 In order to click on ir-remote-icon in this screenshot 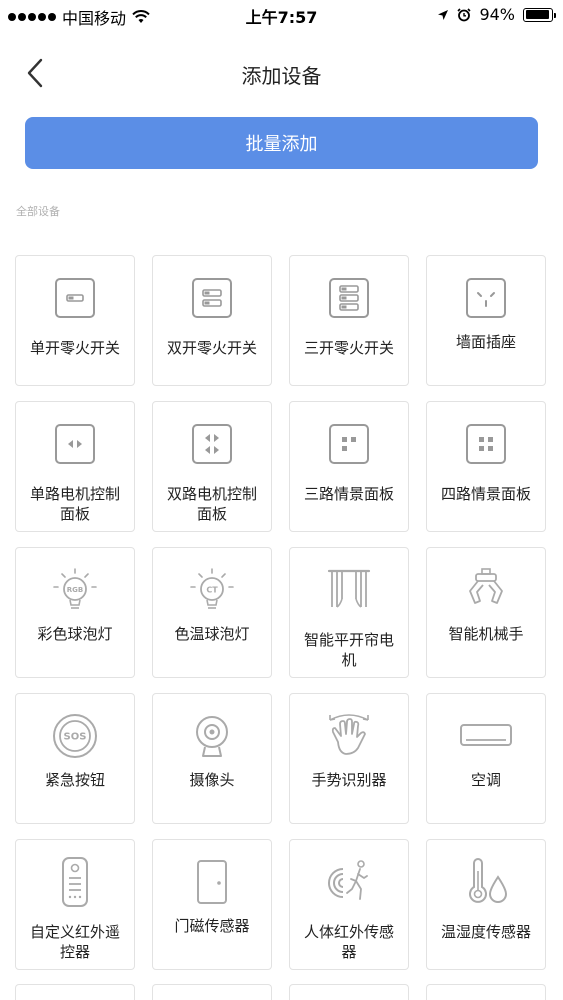, I will do `click(75, 882)`.